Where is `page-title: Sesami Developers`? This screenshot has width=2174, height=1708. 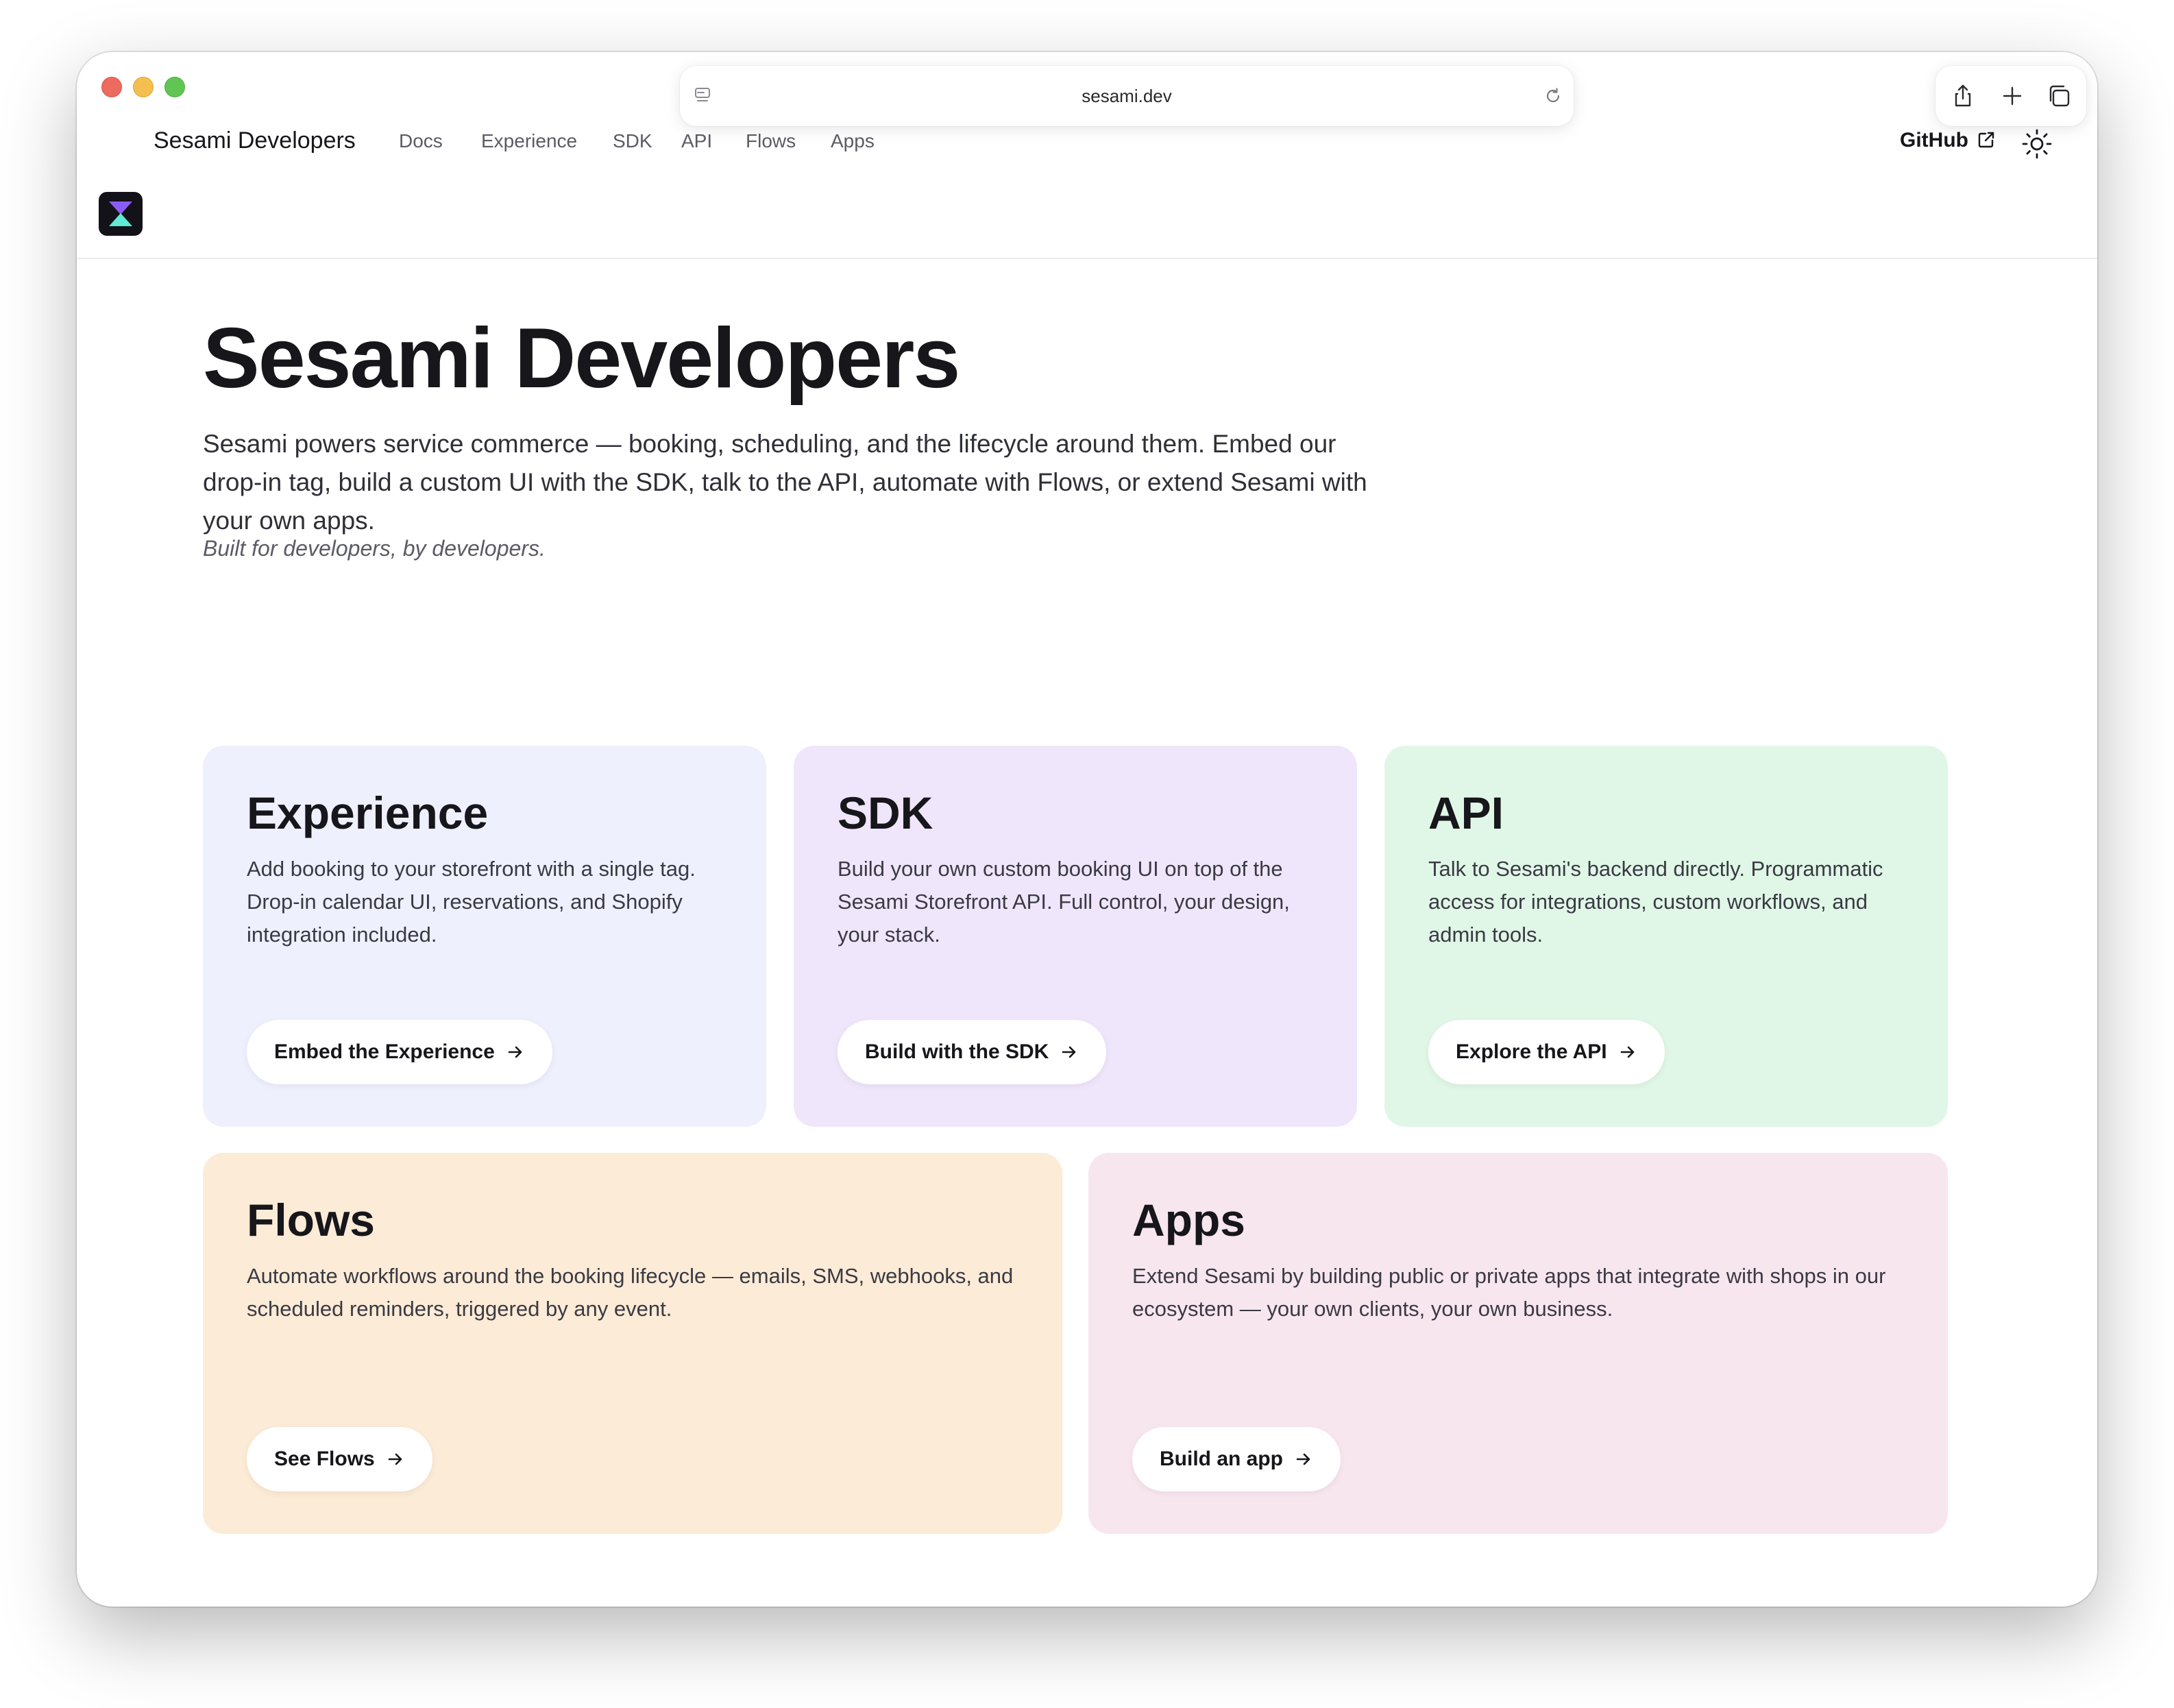 page-title: Sesami Developers is located at coordinates (581, 358).